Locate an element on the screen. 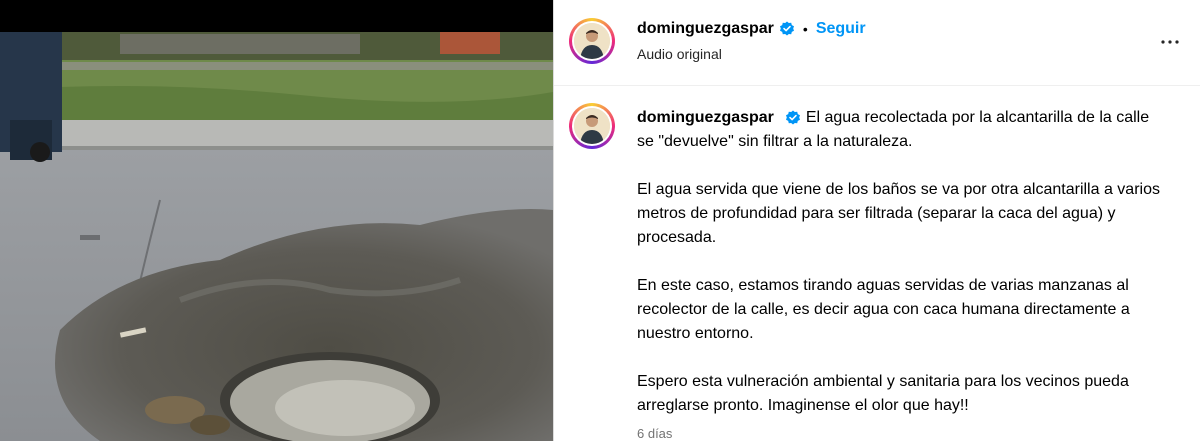 This screenshot has width=1200, height=442. header-user-row: dominguezgaspar • Seguir is located at coordinates (751, 29).